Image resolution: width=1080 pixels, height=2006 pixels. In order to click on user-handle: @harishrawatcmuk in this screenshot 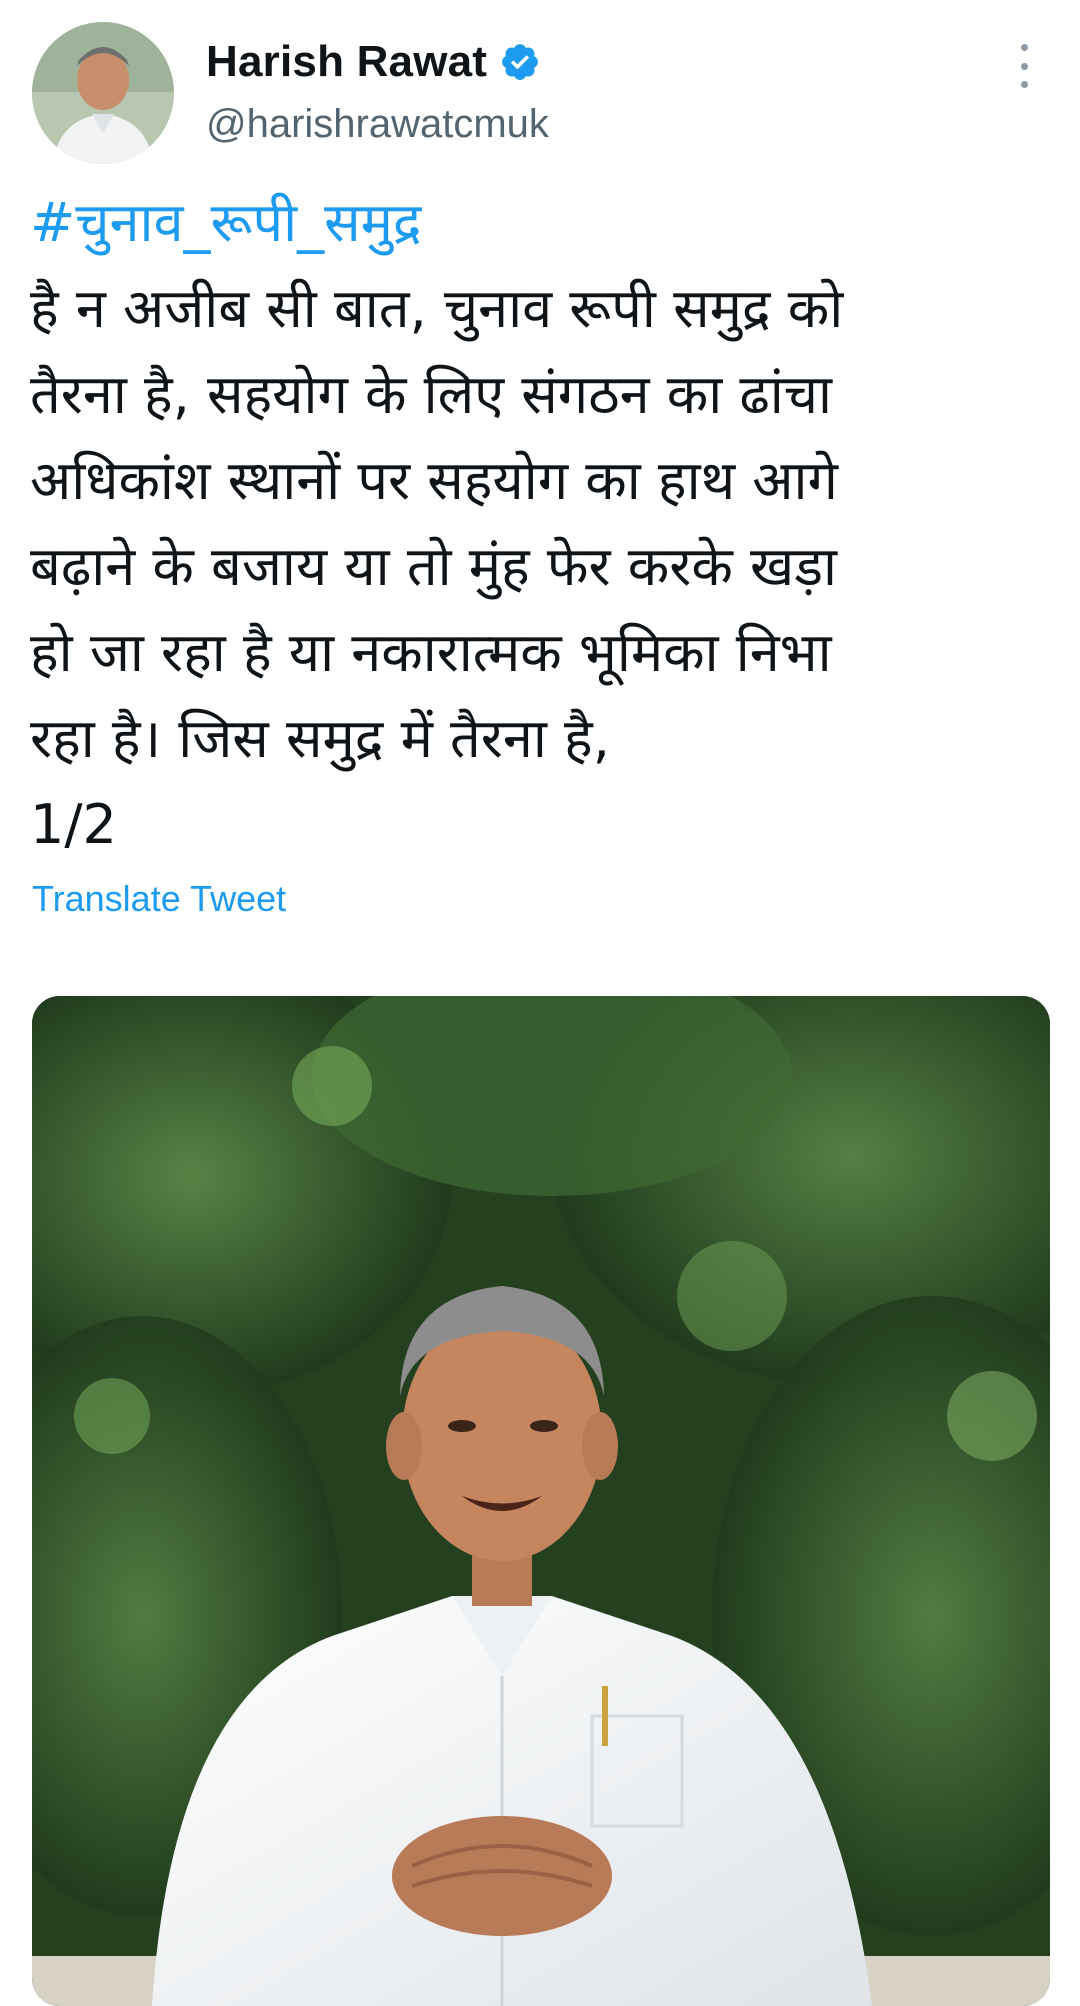, I will do `click(377, 124)`.